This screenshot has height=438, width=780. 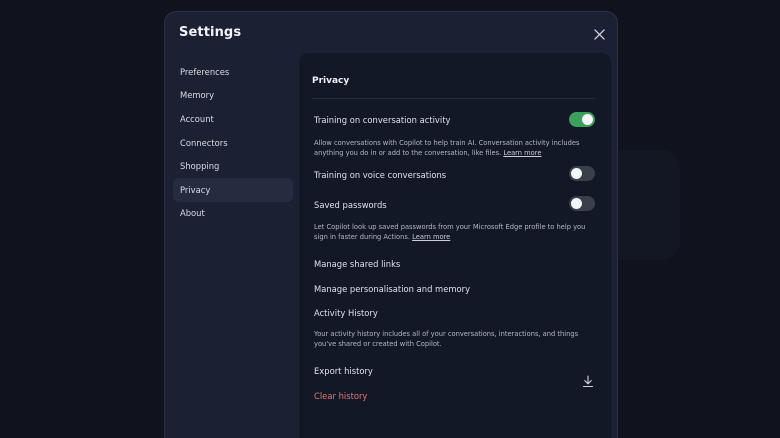 I want to click on manage-shared-links: Manage shared links, so click(x=357, y=264).